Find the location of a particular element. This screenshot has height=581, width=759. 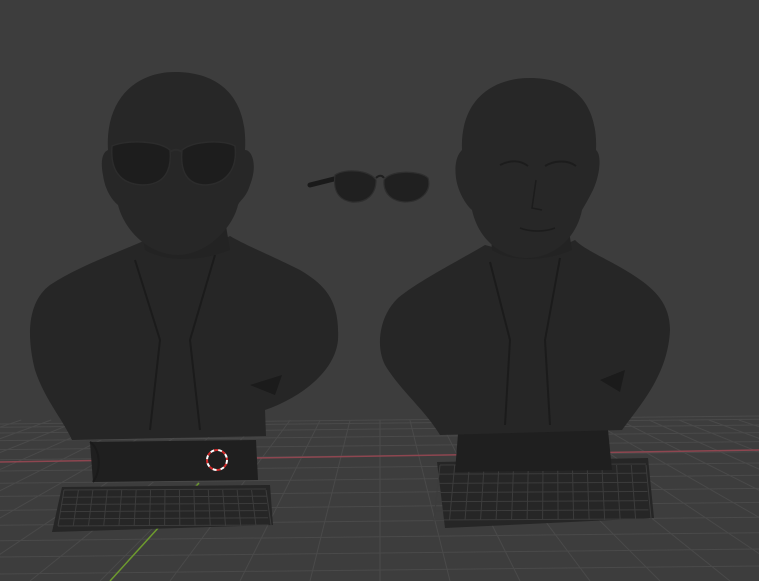

pedestal-left is located at coordinates (174, 461).